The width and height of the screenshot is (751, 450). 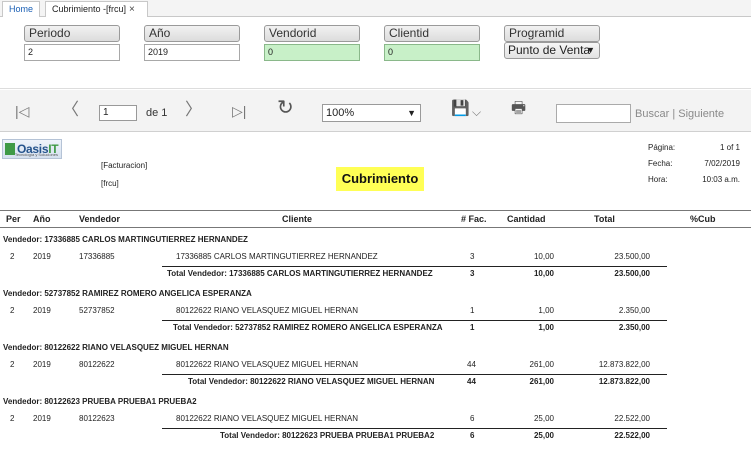 What do you see at coordinates (100, 219) in the screenshot?
I see `col-vendedor: Vendedor` at bounding box center [100, 219].